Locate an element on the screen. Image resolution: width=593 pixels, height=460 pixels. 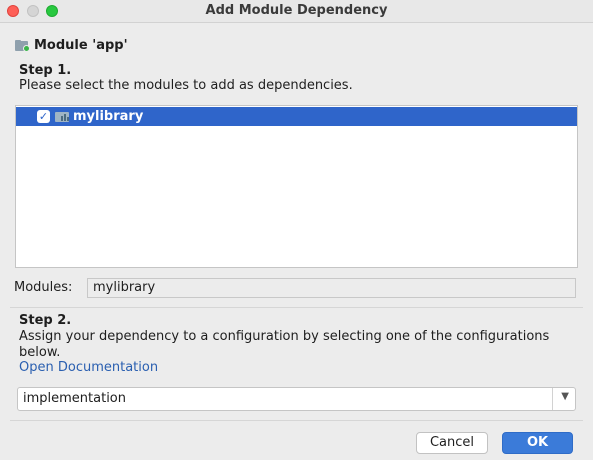
library-module-icon is located at coordinates (62, 116).